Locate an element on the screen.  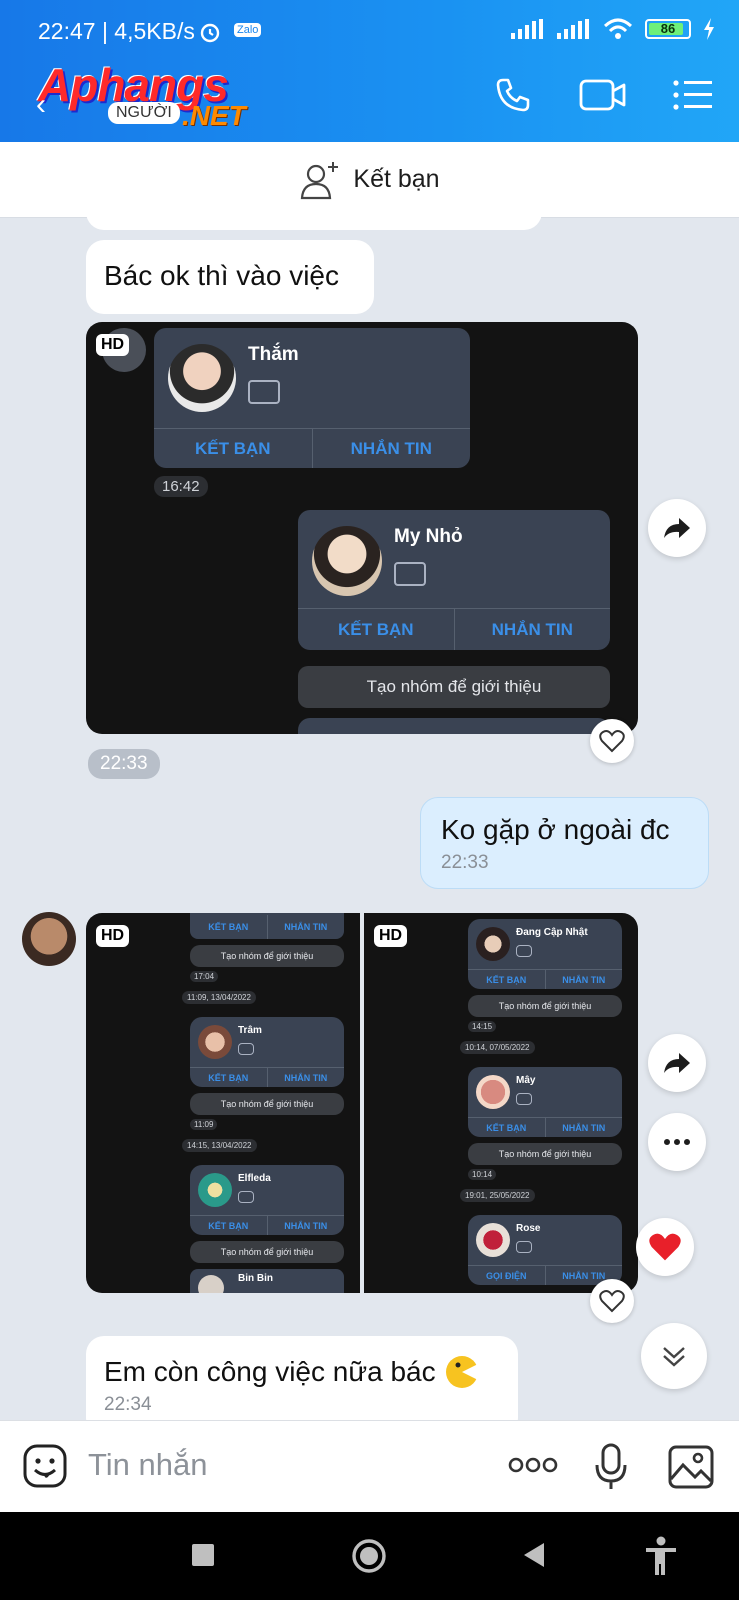
recents-button-icon is located at coordinates (203, 1557).